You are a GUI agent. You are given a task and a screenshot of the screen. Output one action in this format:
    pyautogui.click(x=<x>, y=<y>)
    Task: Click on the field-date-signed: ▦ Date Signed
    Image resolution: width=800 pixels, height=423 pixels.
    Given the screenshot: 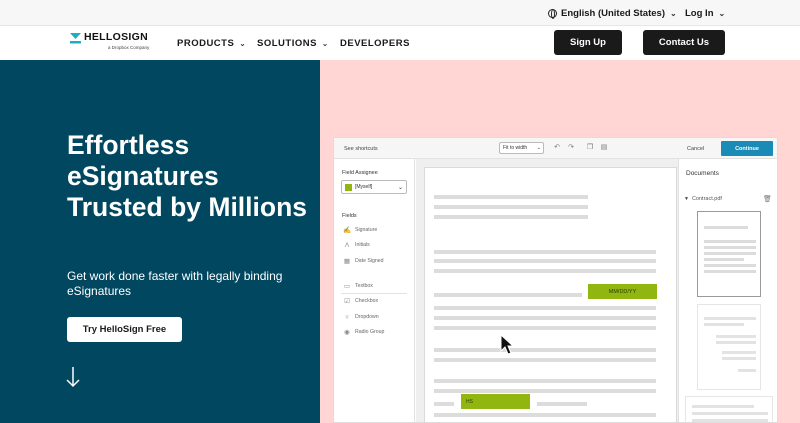 What is the action you would take?
    pyautogui.click(x=363, y=261)
    